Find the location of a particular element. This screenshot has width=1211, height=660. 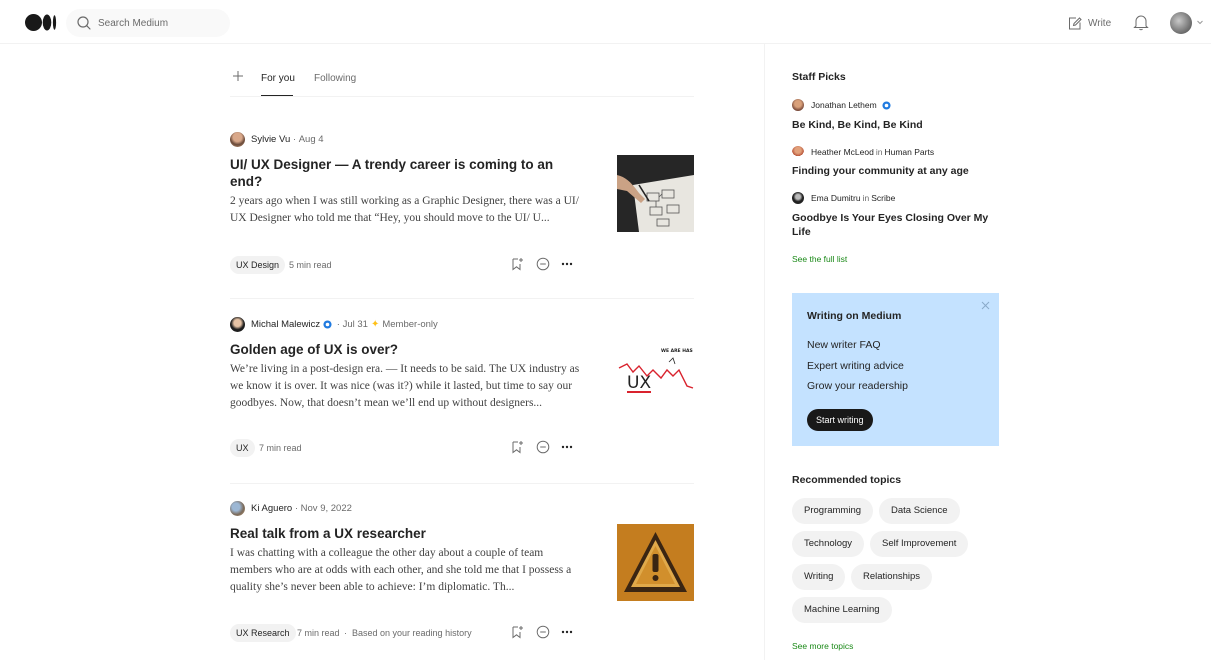

article-footer: UX Design 5 min read is located at coordinates (462, 265).